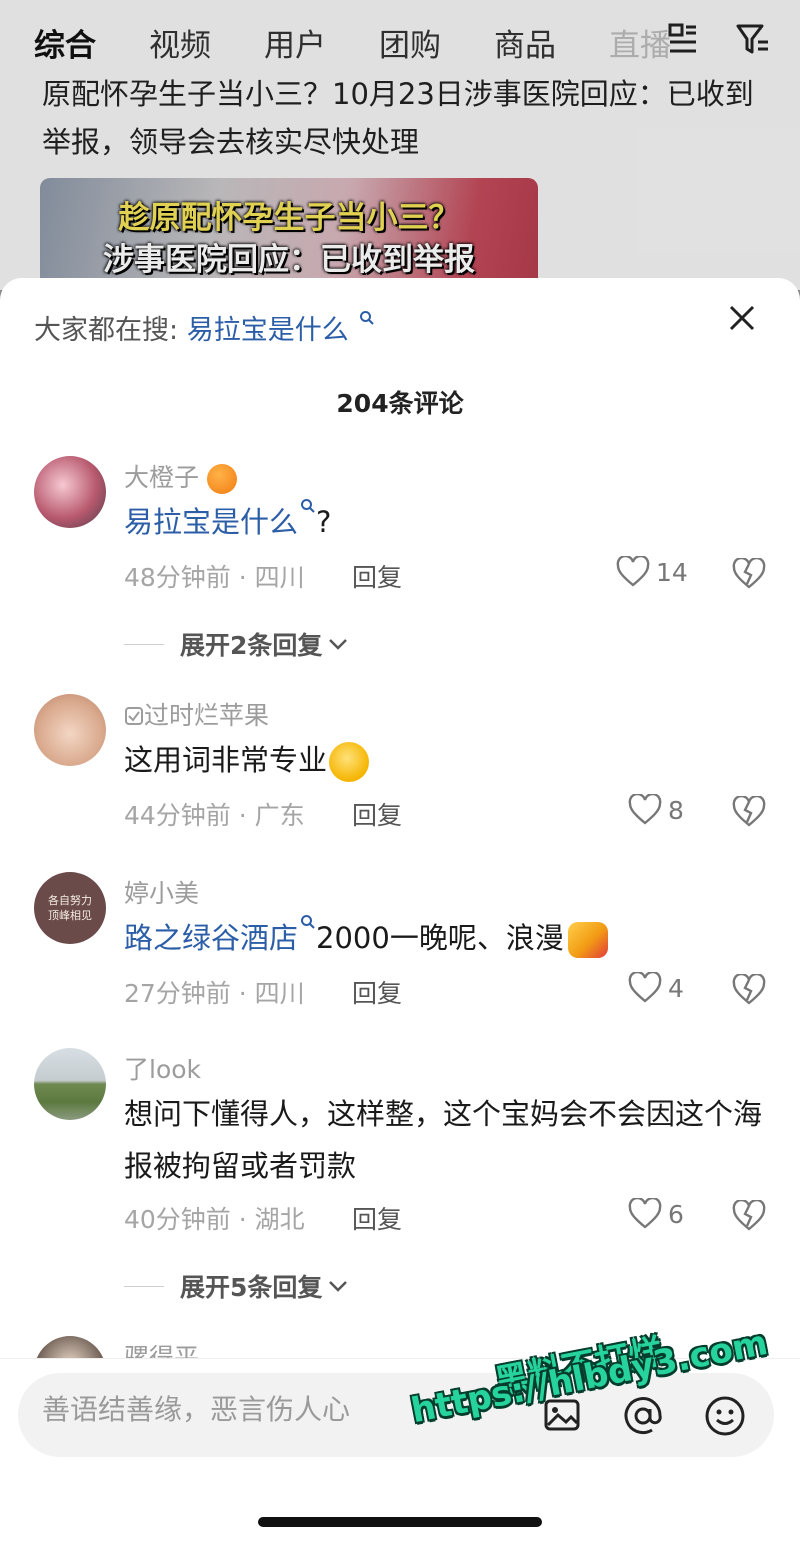 The image size is (800, 1542). Describe the element at coordinates (672, 572) in the screenshot. I see `like-count: 14` at that location.